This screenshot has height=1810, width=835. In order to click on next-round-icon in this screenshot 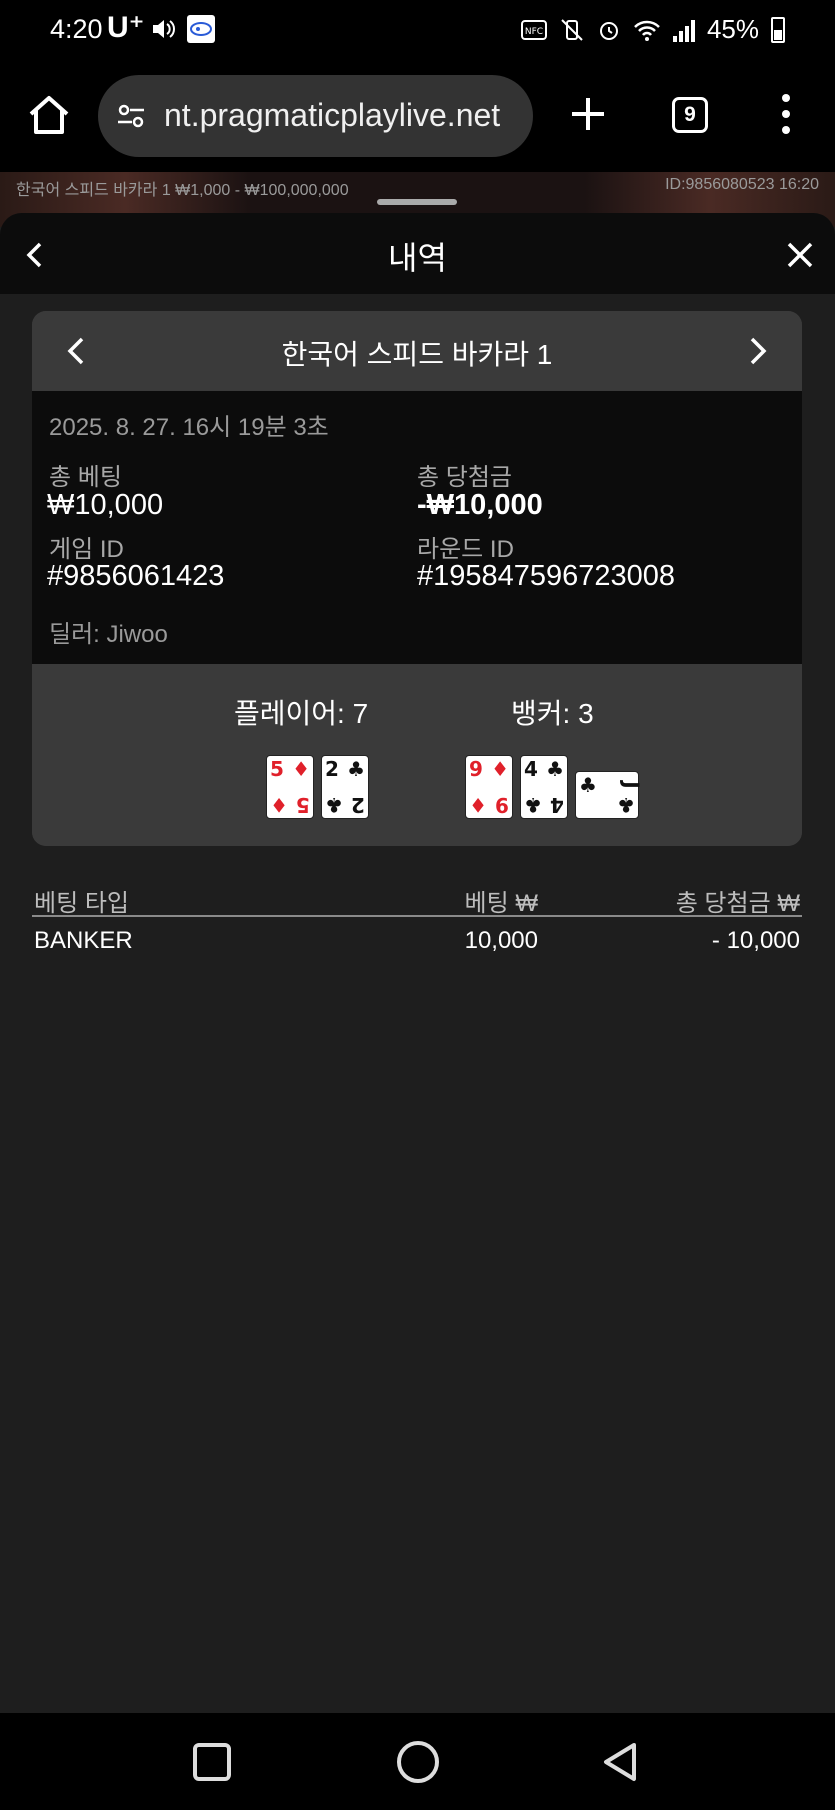, I will do `click(759, 351)`.